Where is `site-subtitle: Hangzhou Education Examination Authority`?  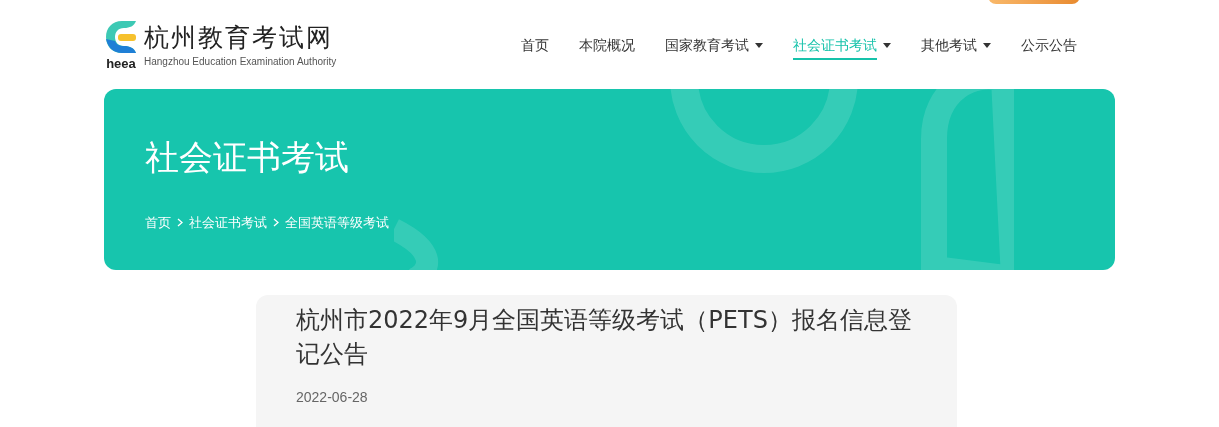 site-subtitle: Hangzhou Education Examination Authority is located at coordinates (240, 61).